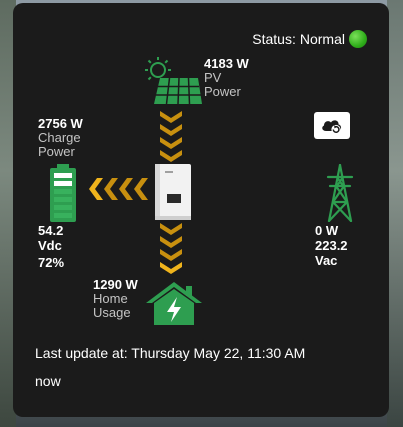  I want to click on home-power-value: 1290 W, so click(115, 284).